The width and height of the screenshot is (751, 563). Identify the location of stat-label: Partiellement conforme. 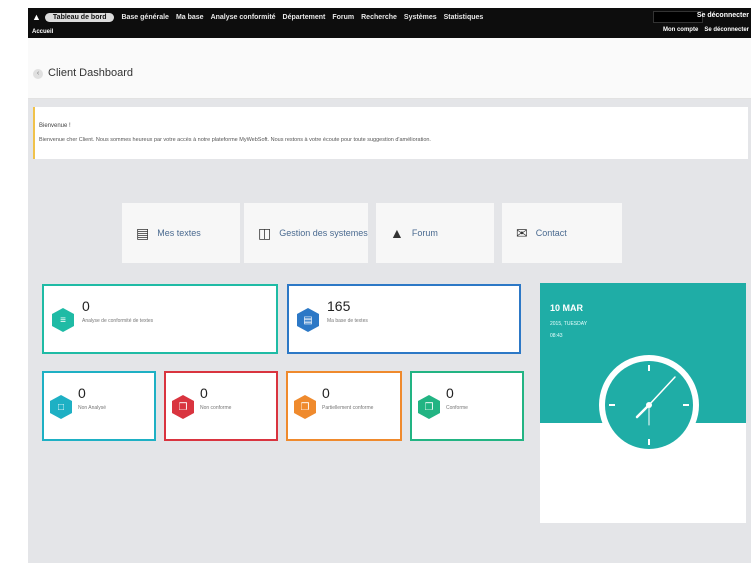
(348, 408).